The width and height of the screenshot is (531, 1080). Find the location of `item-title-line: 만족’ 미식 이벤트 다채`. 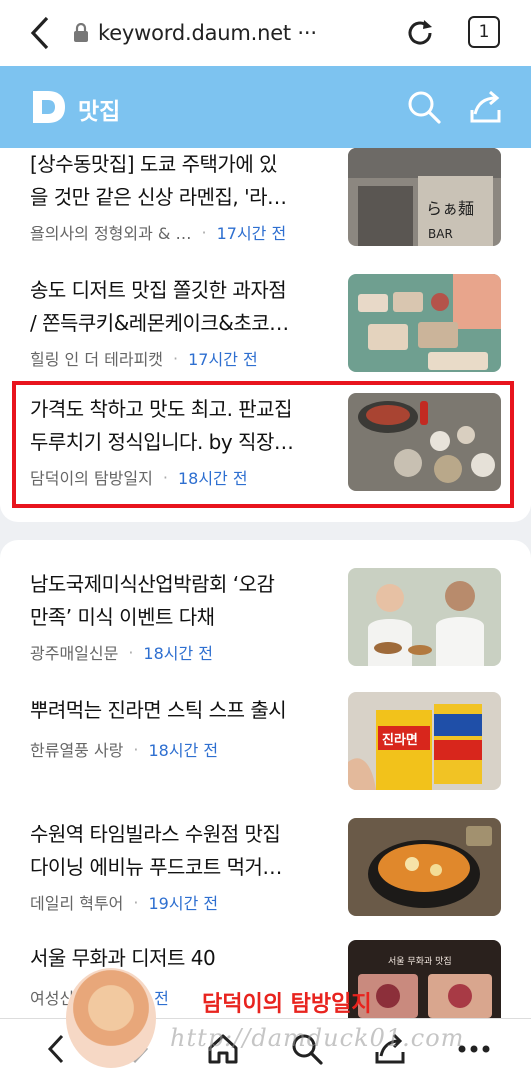

item-title-line: 만족’ 미식 이벤트 다채 is located at coordinates (122, 617).